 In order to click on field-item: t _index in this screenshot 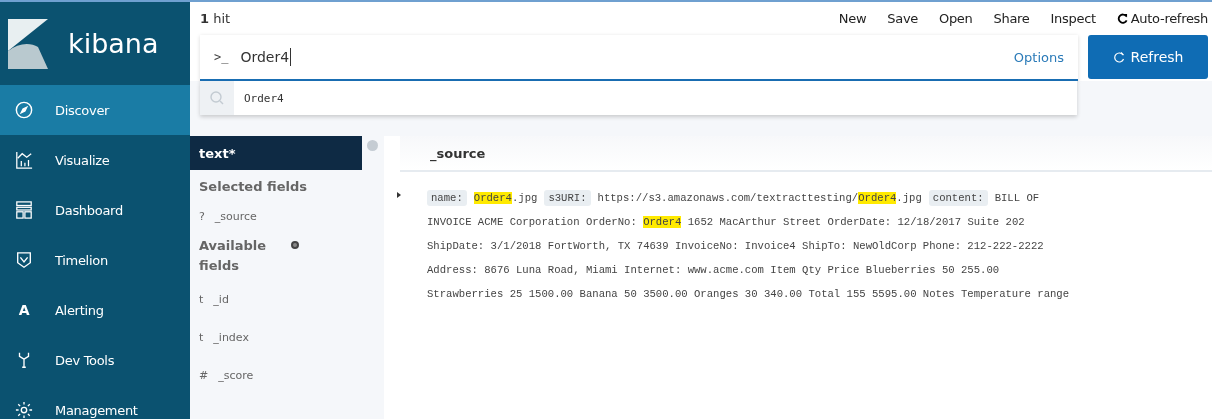, I will do `click(276, 337)`.